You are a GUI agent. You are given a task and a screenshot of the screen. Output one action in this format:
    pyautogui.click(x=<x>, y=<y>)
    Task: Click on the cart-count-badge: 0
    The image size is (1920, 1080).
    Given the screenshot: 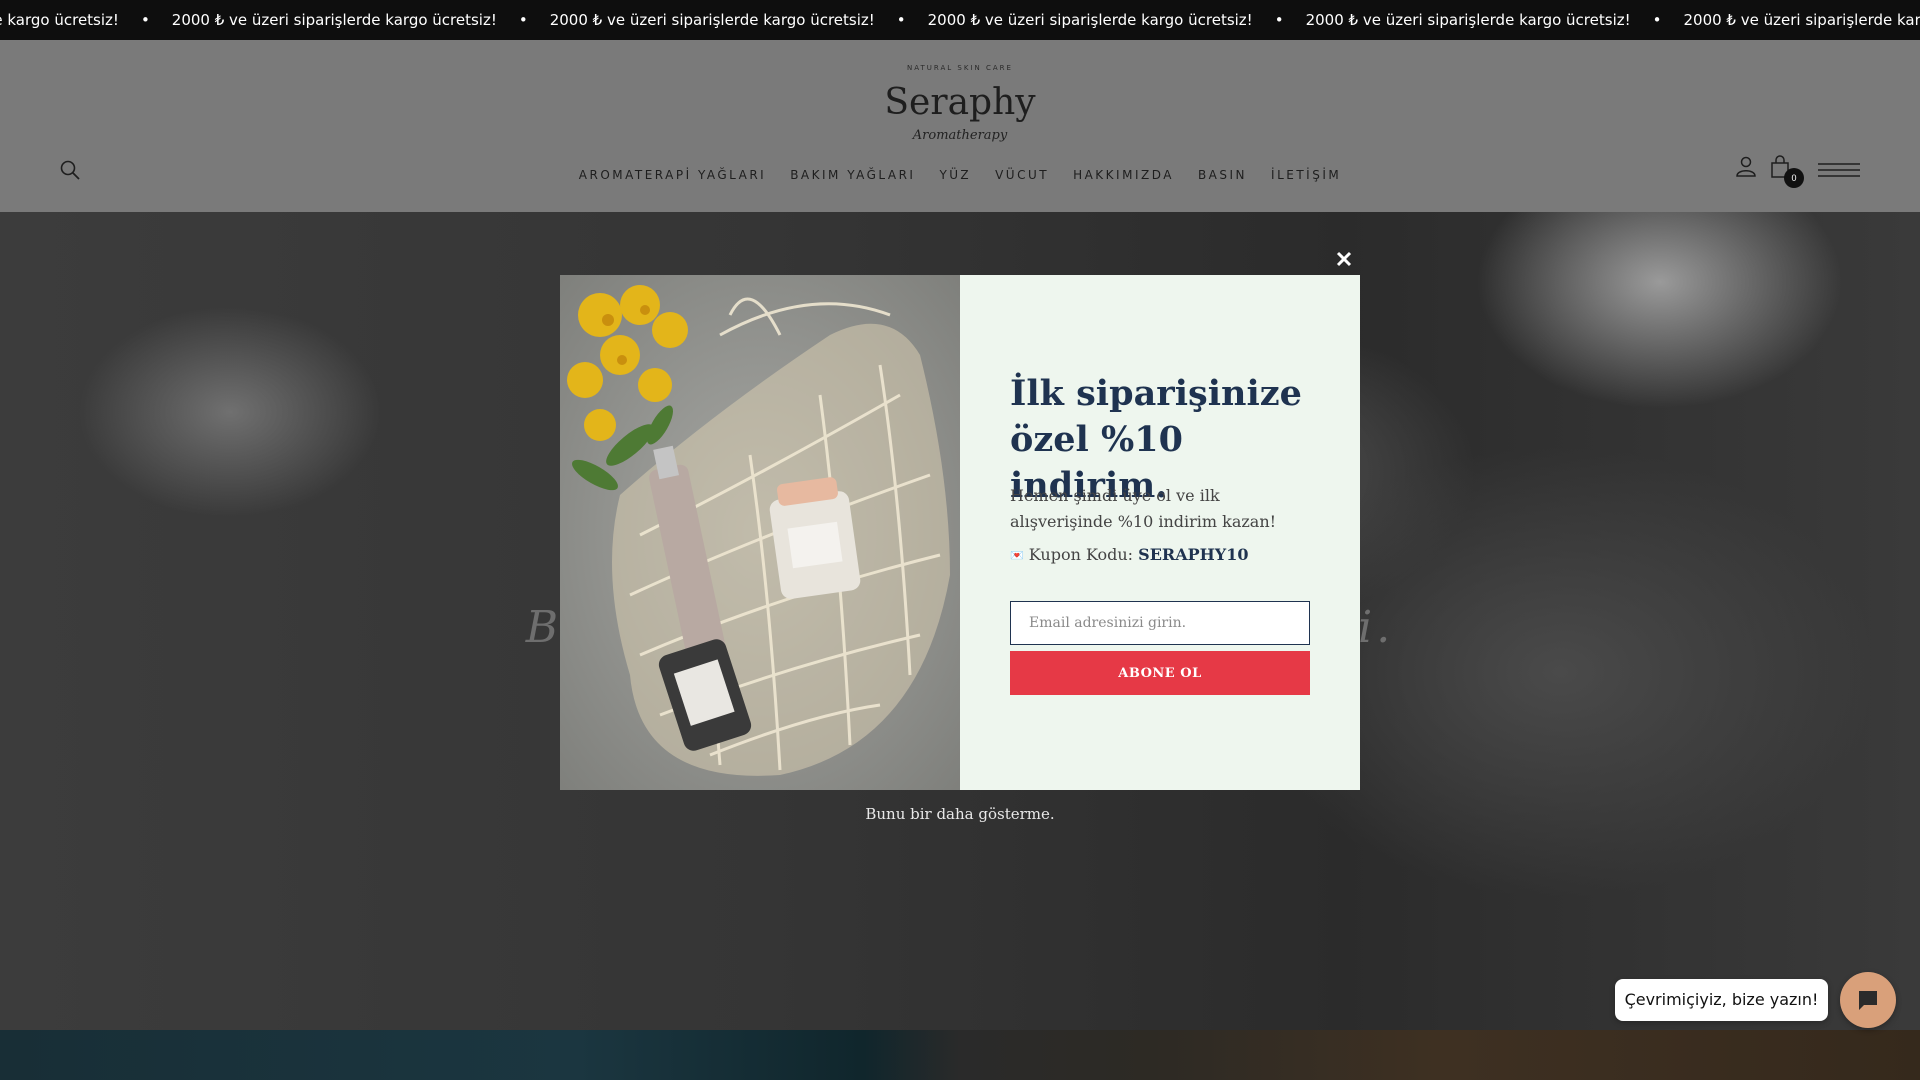 What is the action you would take?
    pyautogui.click(x=1794, y=178)
    